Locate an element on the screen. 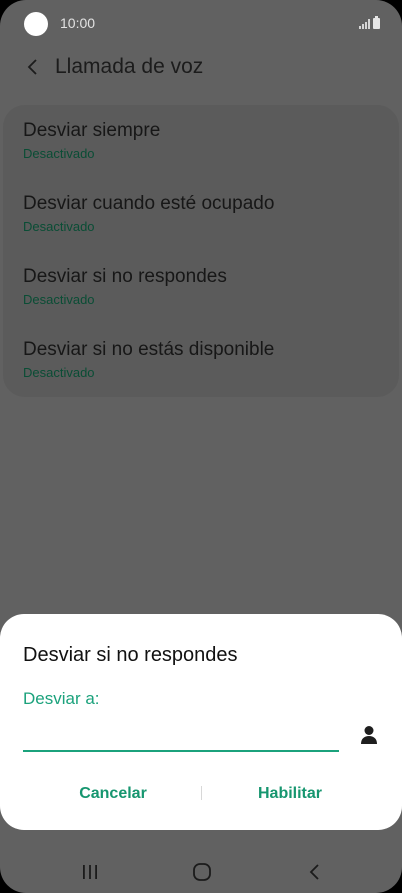 This screenshot has height=893, width=402. list-item-busy: Desviar cuando esté ocupado Desactivado is located at coordinates (203, 223).